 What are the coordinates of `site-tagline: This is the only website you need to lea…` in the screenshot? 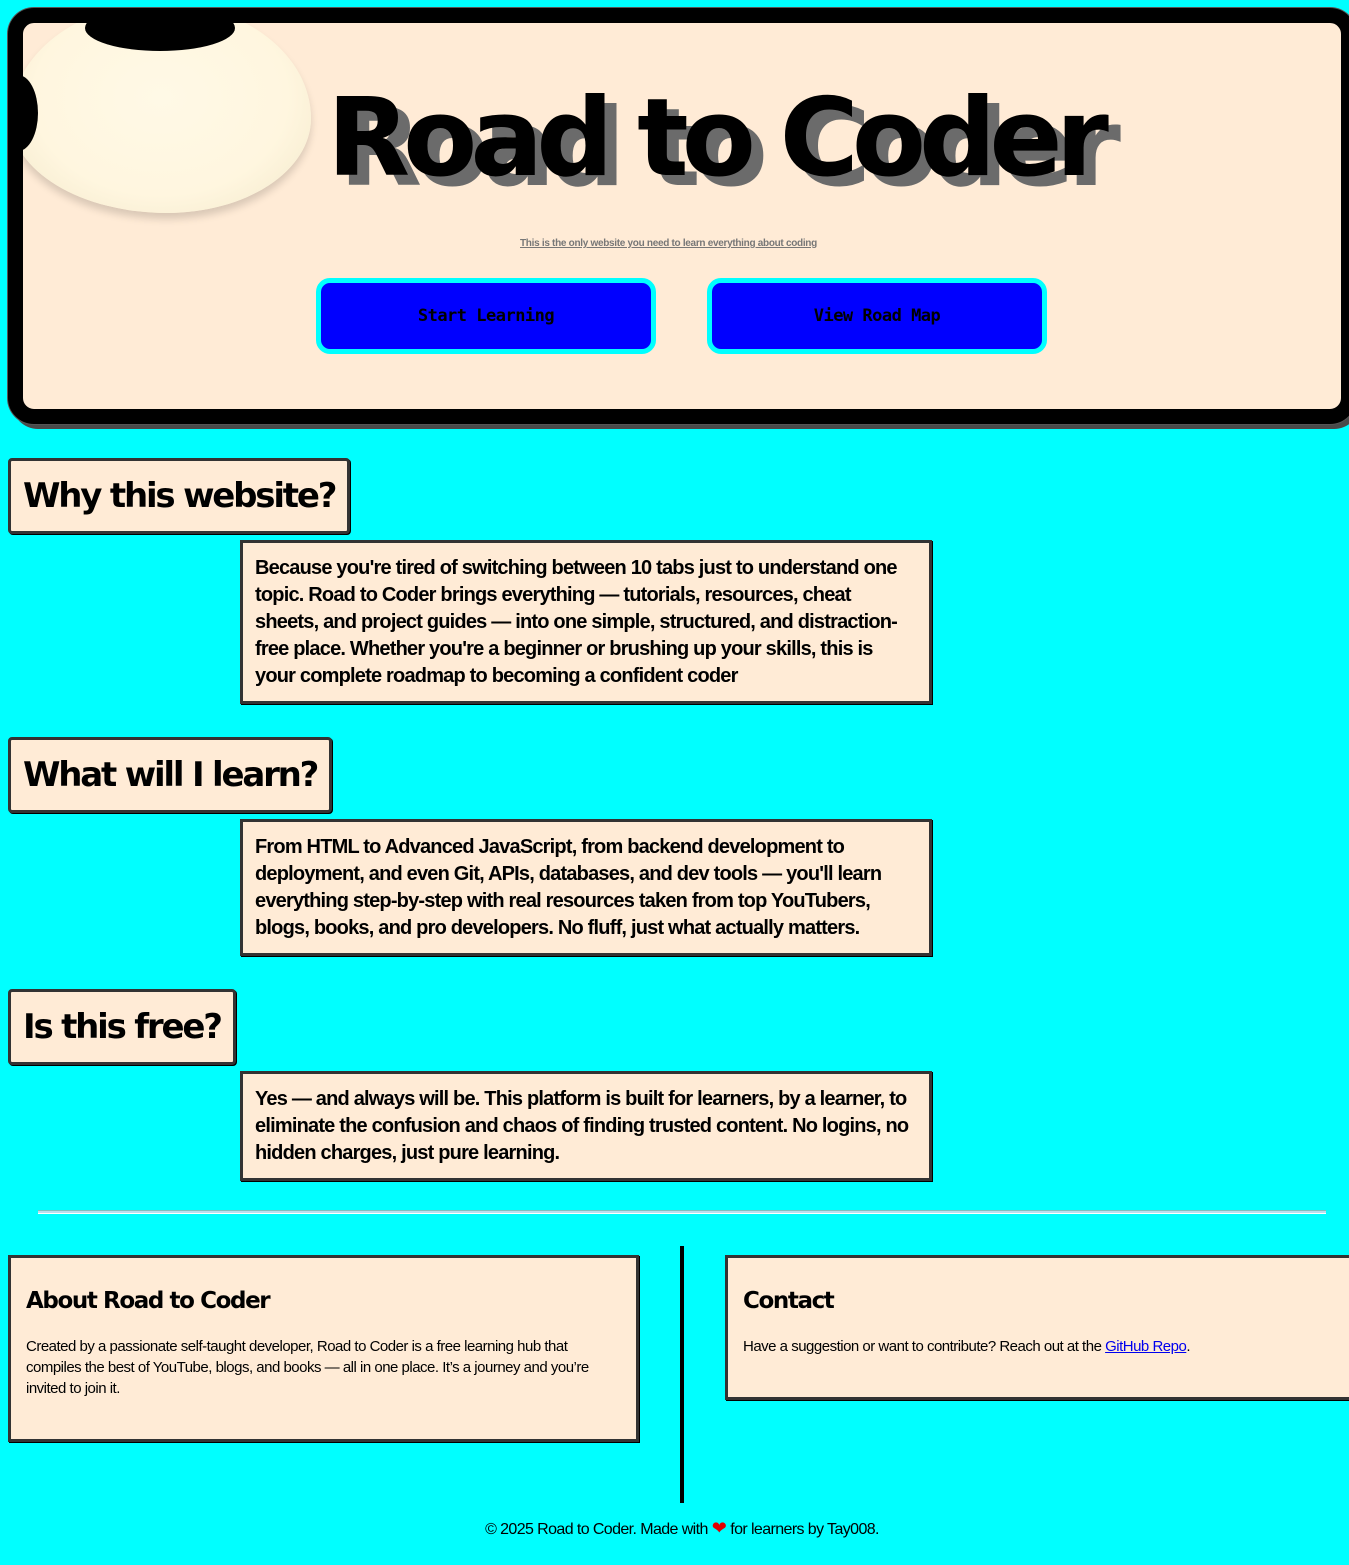 It's located at (668, 243).